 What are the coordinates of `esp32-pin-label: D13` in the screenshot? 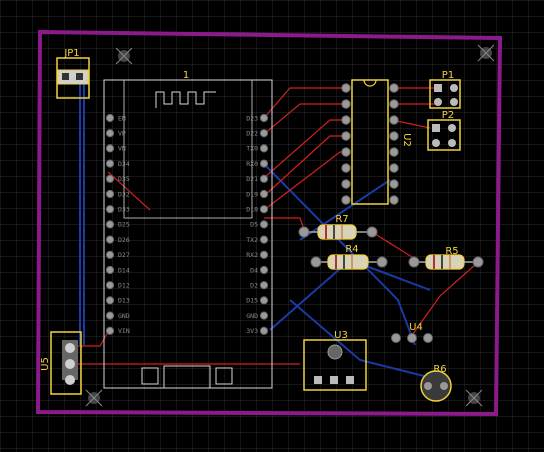 It's located at (124, 301).